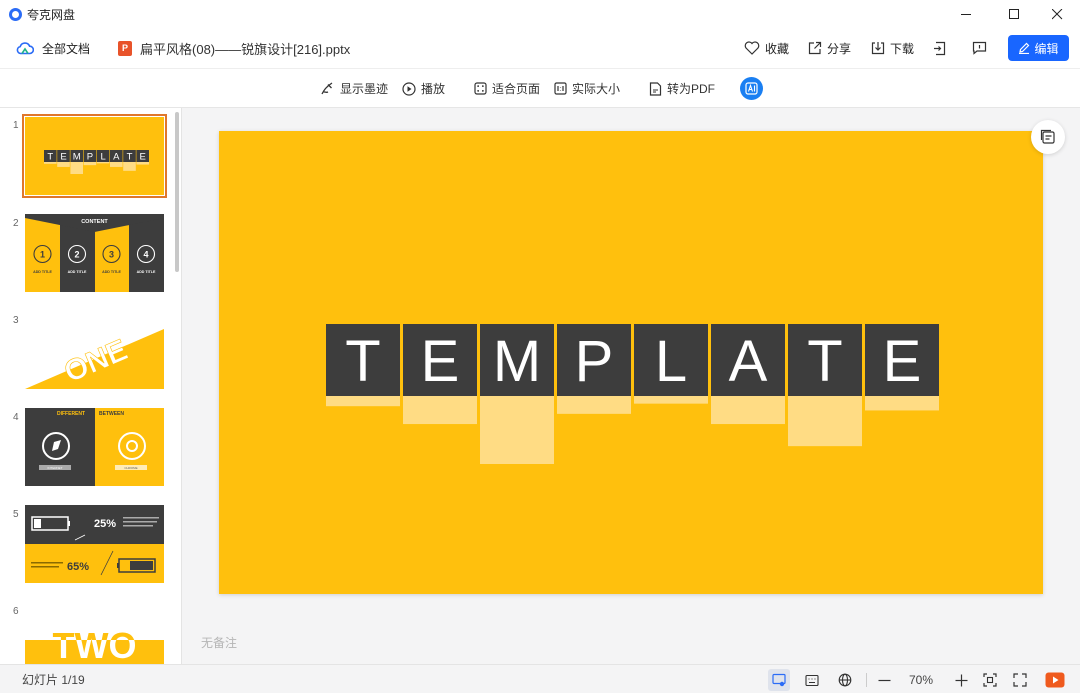 This screenshot has width=1080, height=693. What do you see at coordinates (480, 88) in the screenshot?
I see `fit-page-icon` at bounding box center [480, 88].